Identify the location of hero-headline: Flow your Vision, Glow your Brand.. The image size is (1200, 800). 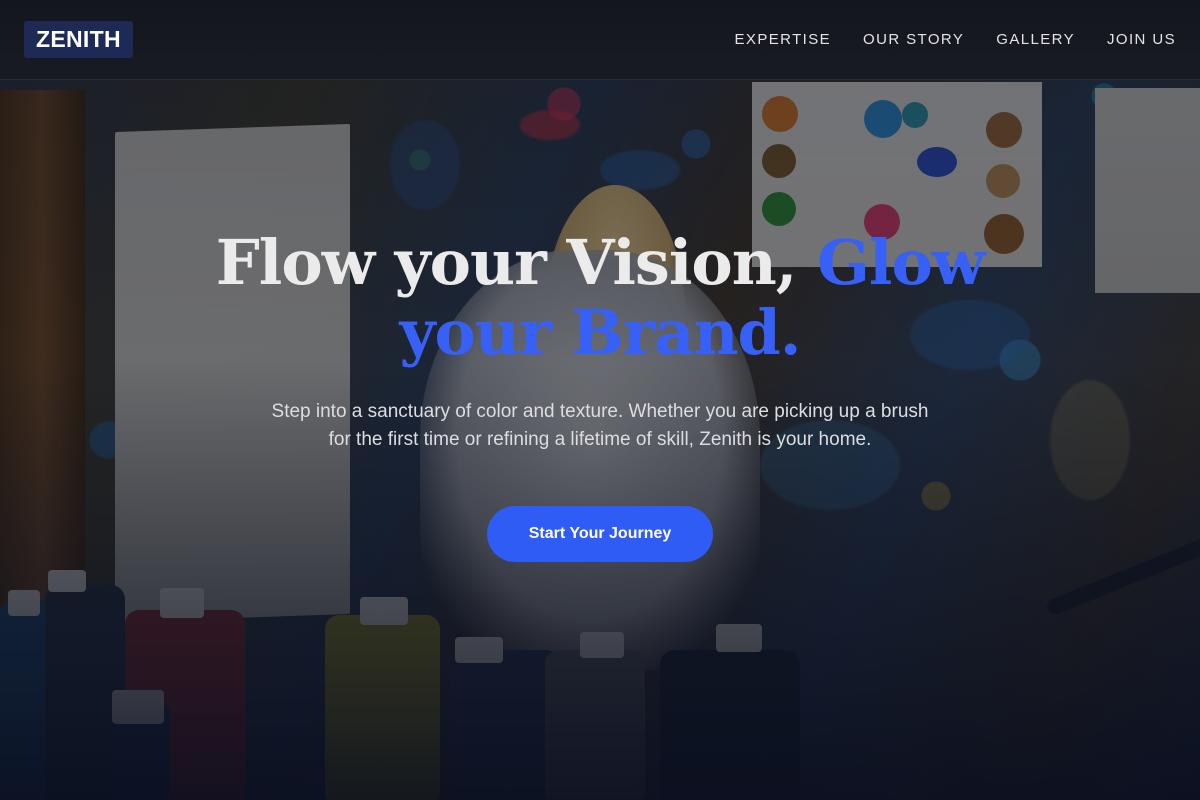
(600, 298).